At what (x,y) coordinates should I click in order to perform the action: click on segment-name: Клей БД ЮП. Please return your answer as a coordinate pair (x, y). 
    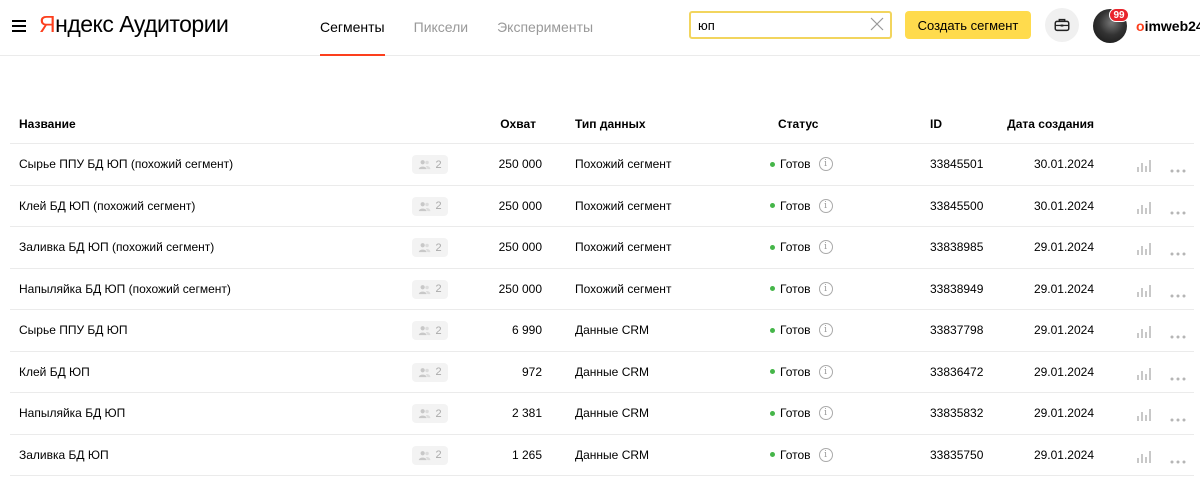
    Looking at the image, I should click on (54, 372).